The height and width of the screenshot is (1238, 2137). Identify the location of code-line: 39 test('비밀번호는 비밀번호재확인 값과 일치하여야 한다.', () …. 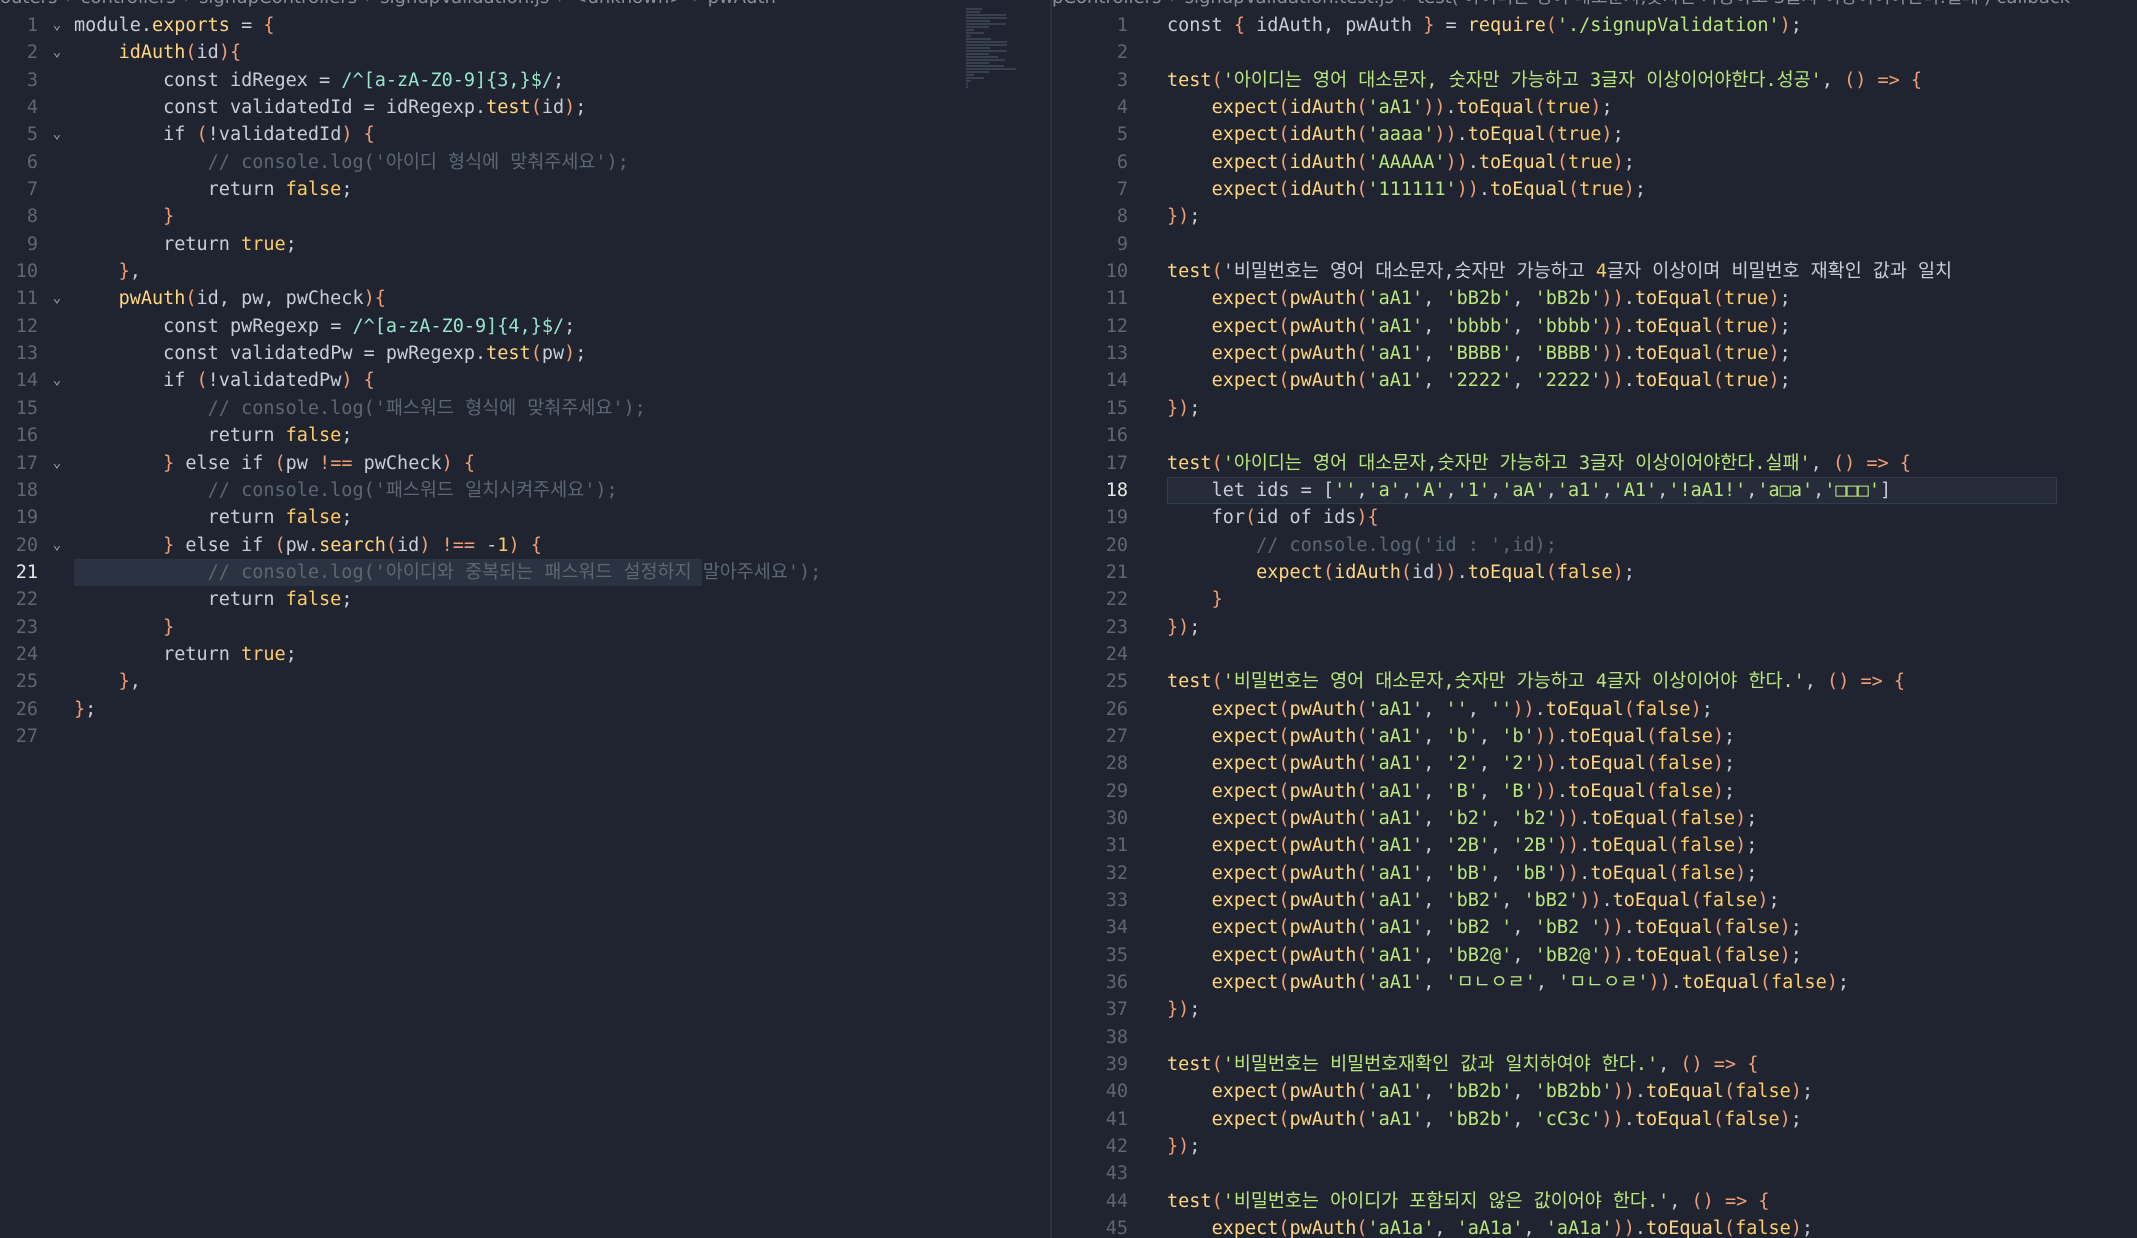
(1594, 1064).